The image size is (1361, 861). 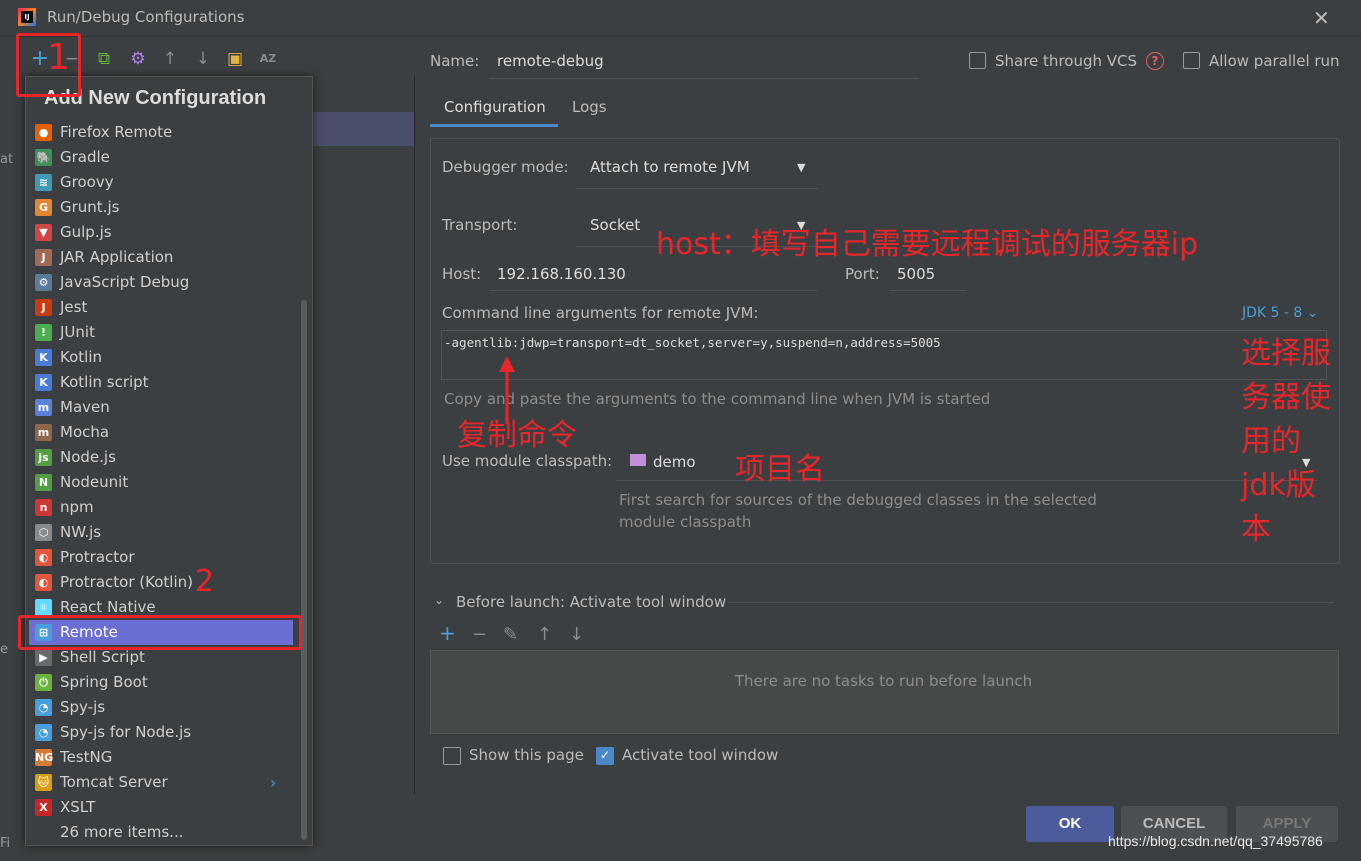 I want to click on annotation-step-2: 2, so click(x=205, y=581).